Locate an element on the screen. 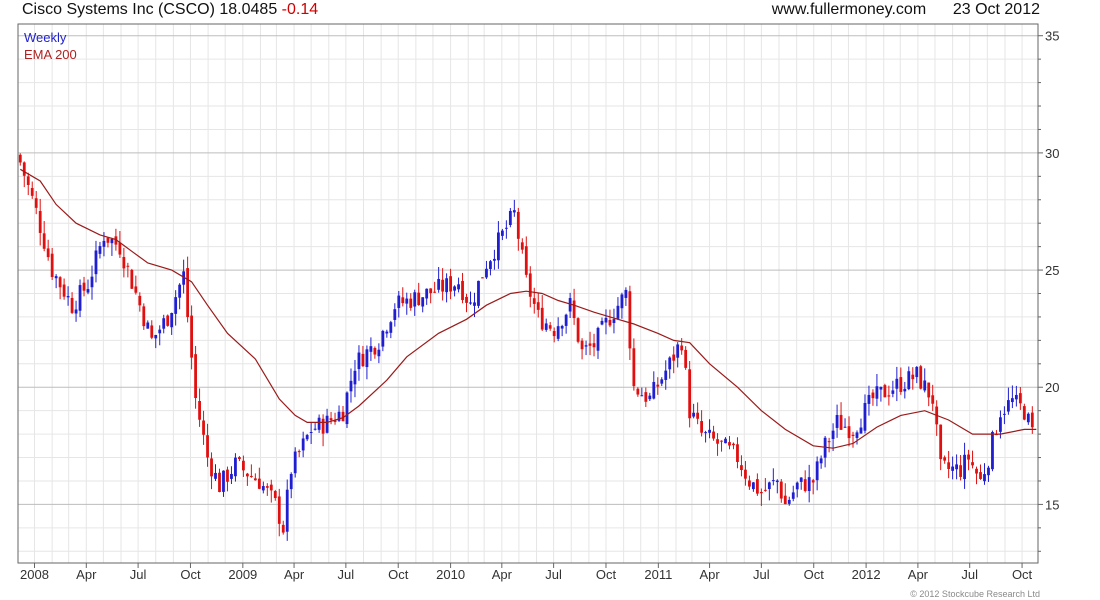  x-tick-label: 2009 is located at coordinates (242, 574).